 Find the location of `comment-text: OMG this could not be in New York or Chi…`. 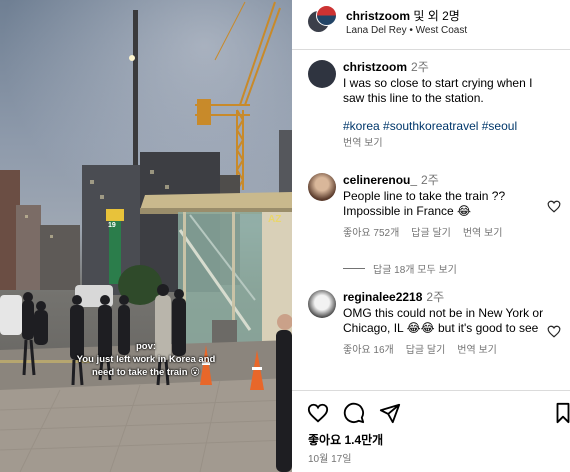

comment-text: OMG this could not be in New York or Chi… is located at coordinates (443, 320).